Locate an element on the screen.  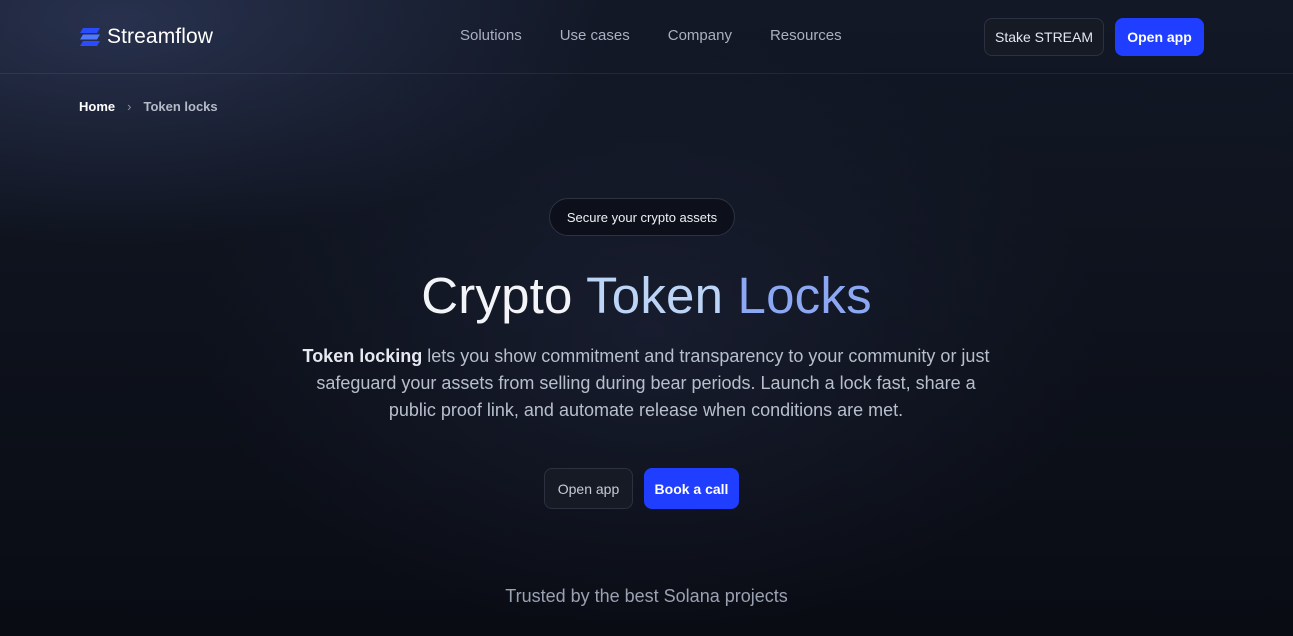
hero-description-bold: Token locking is located at coordinates (362, 356).